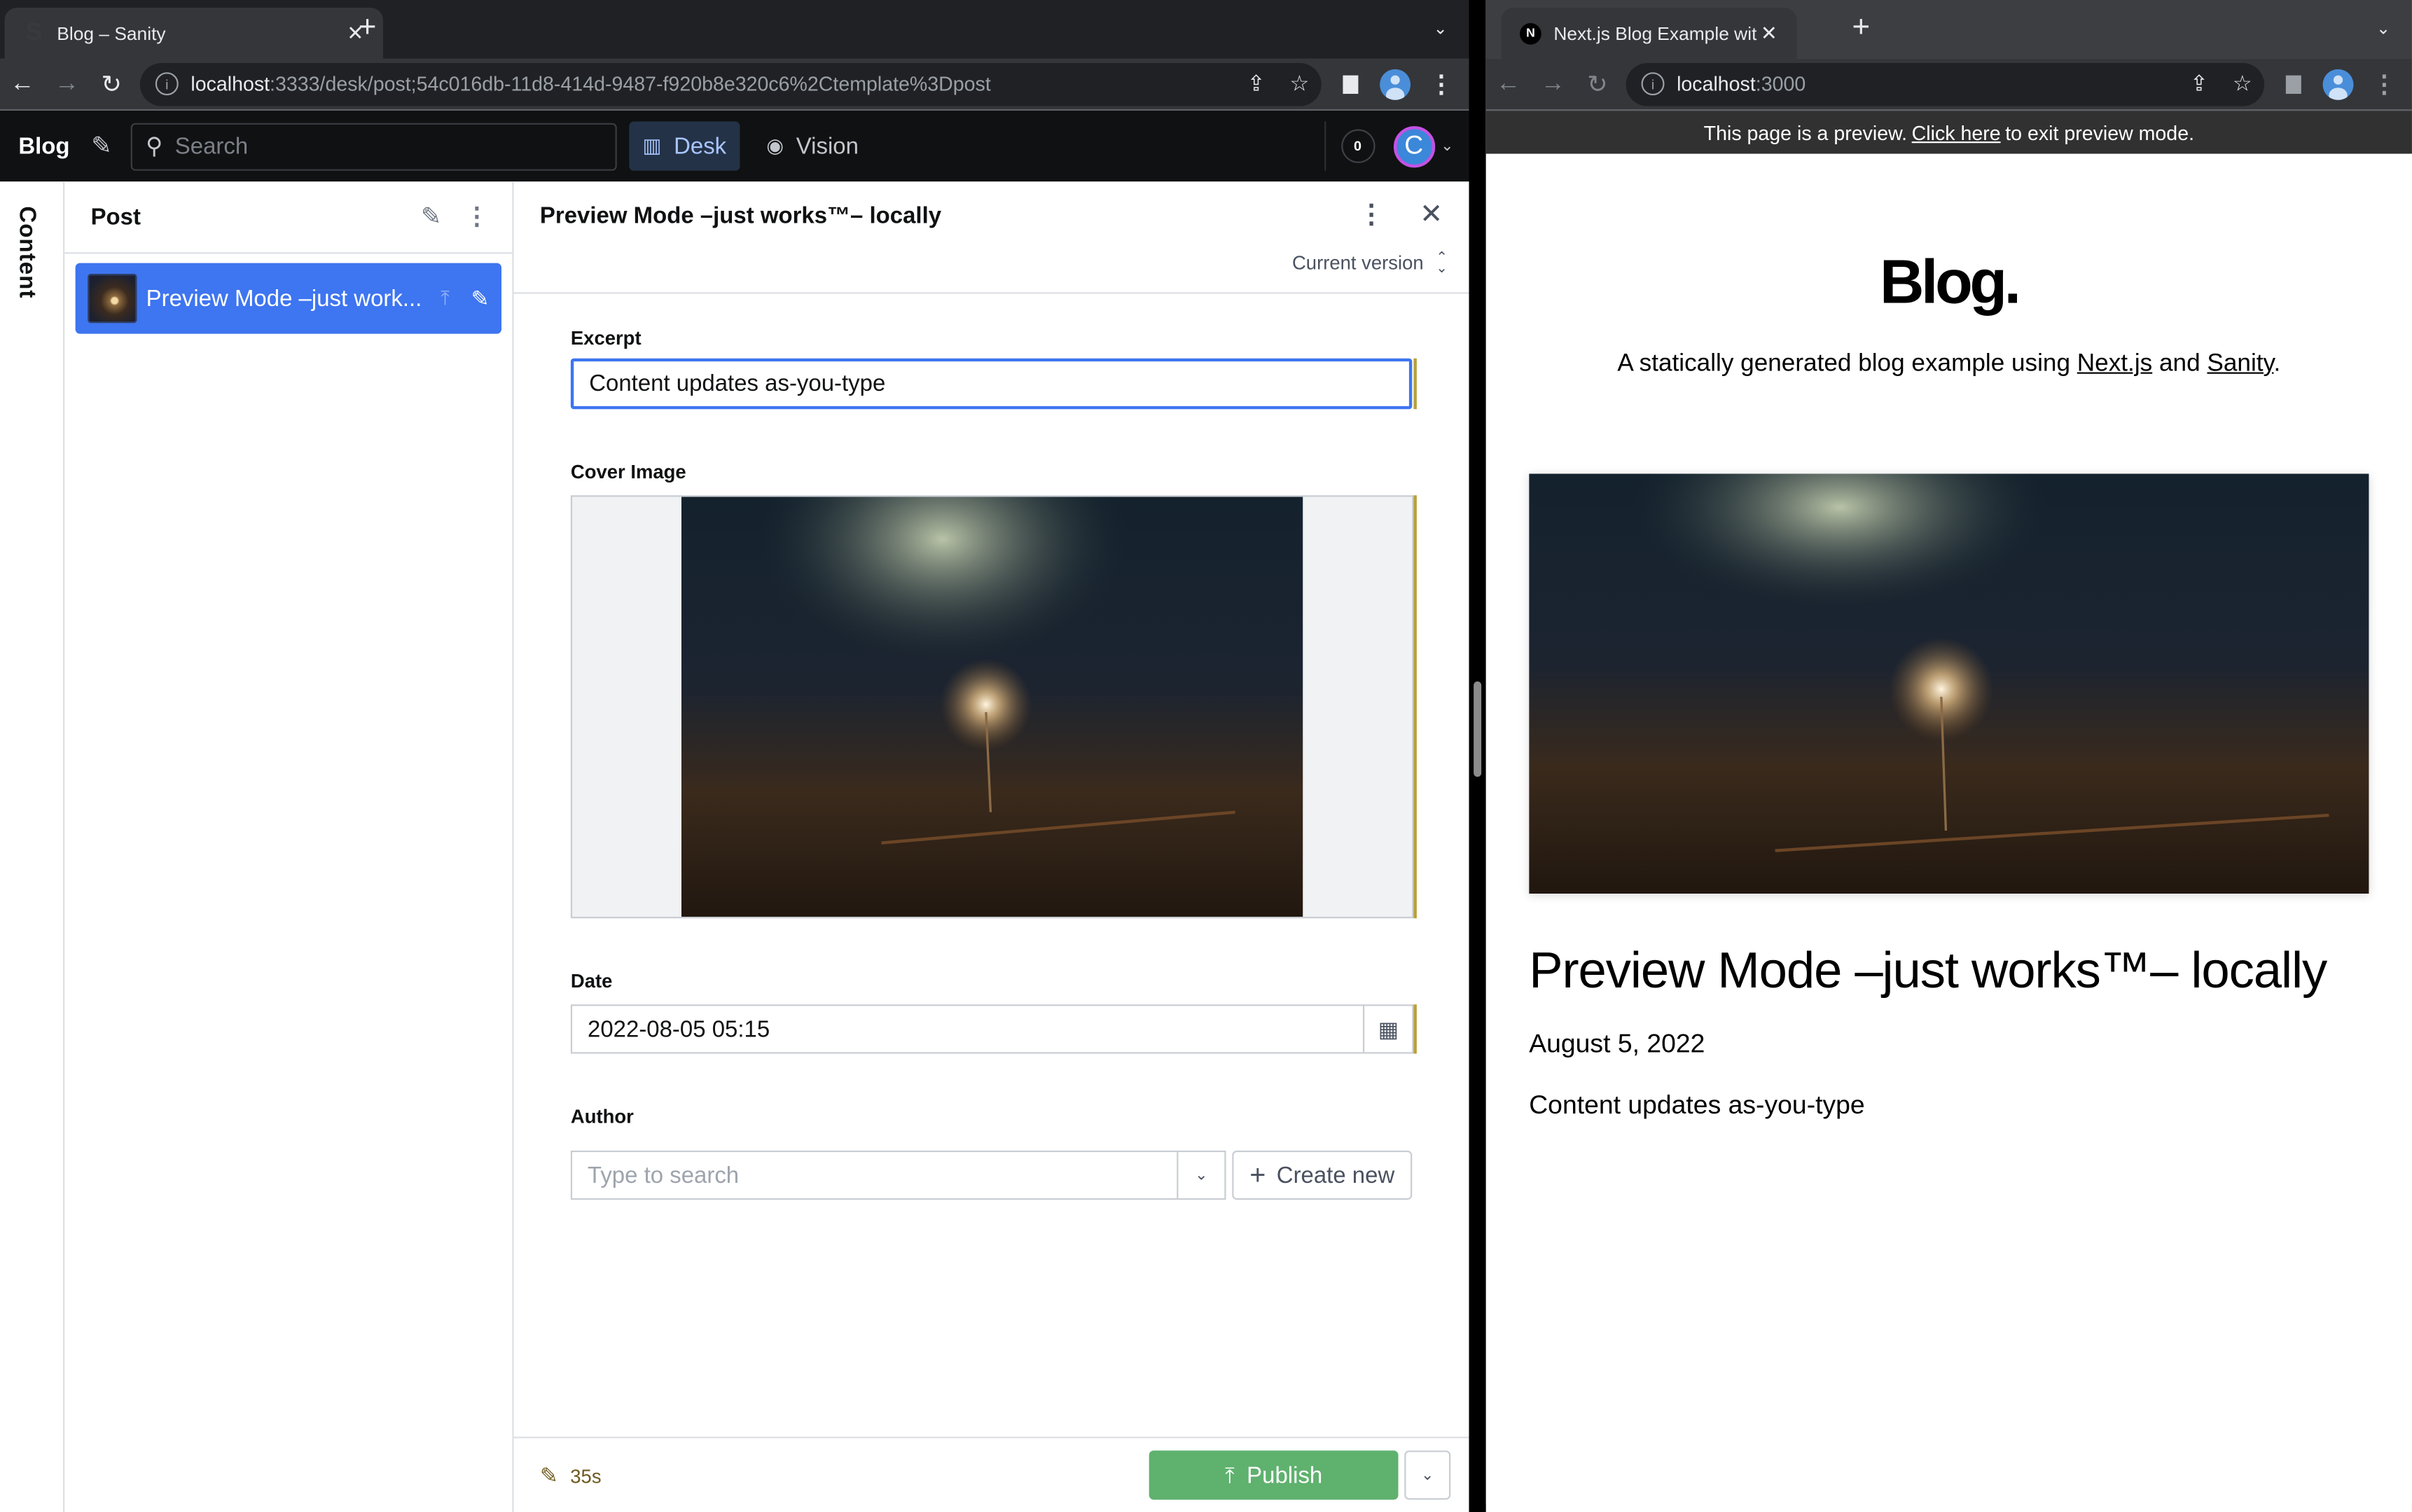 The height and width of the screenshot is (1512, 2412). Describe the element at coordinates (1928, 970) in the screenshot. I see `post-title: Preview Mode –just works™– locally` at that location.